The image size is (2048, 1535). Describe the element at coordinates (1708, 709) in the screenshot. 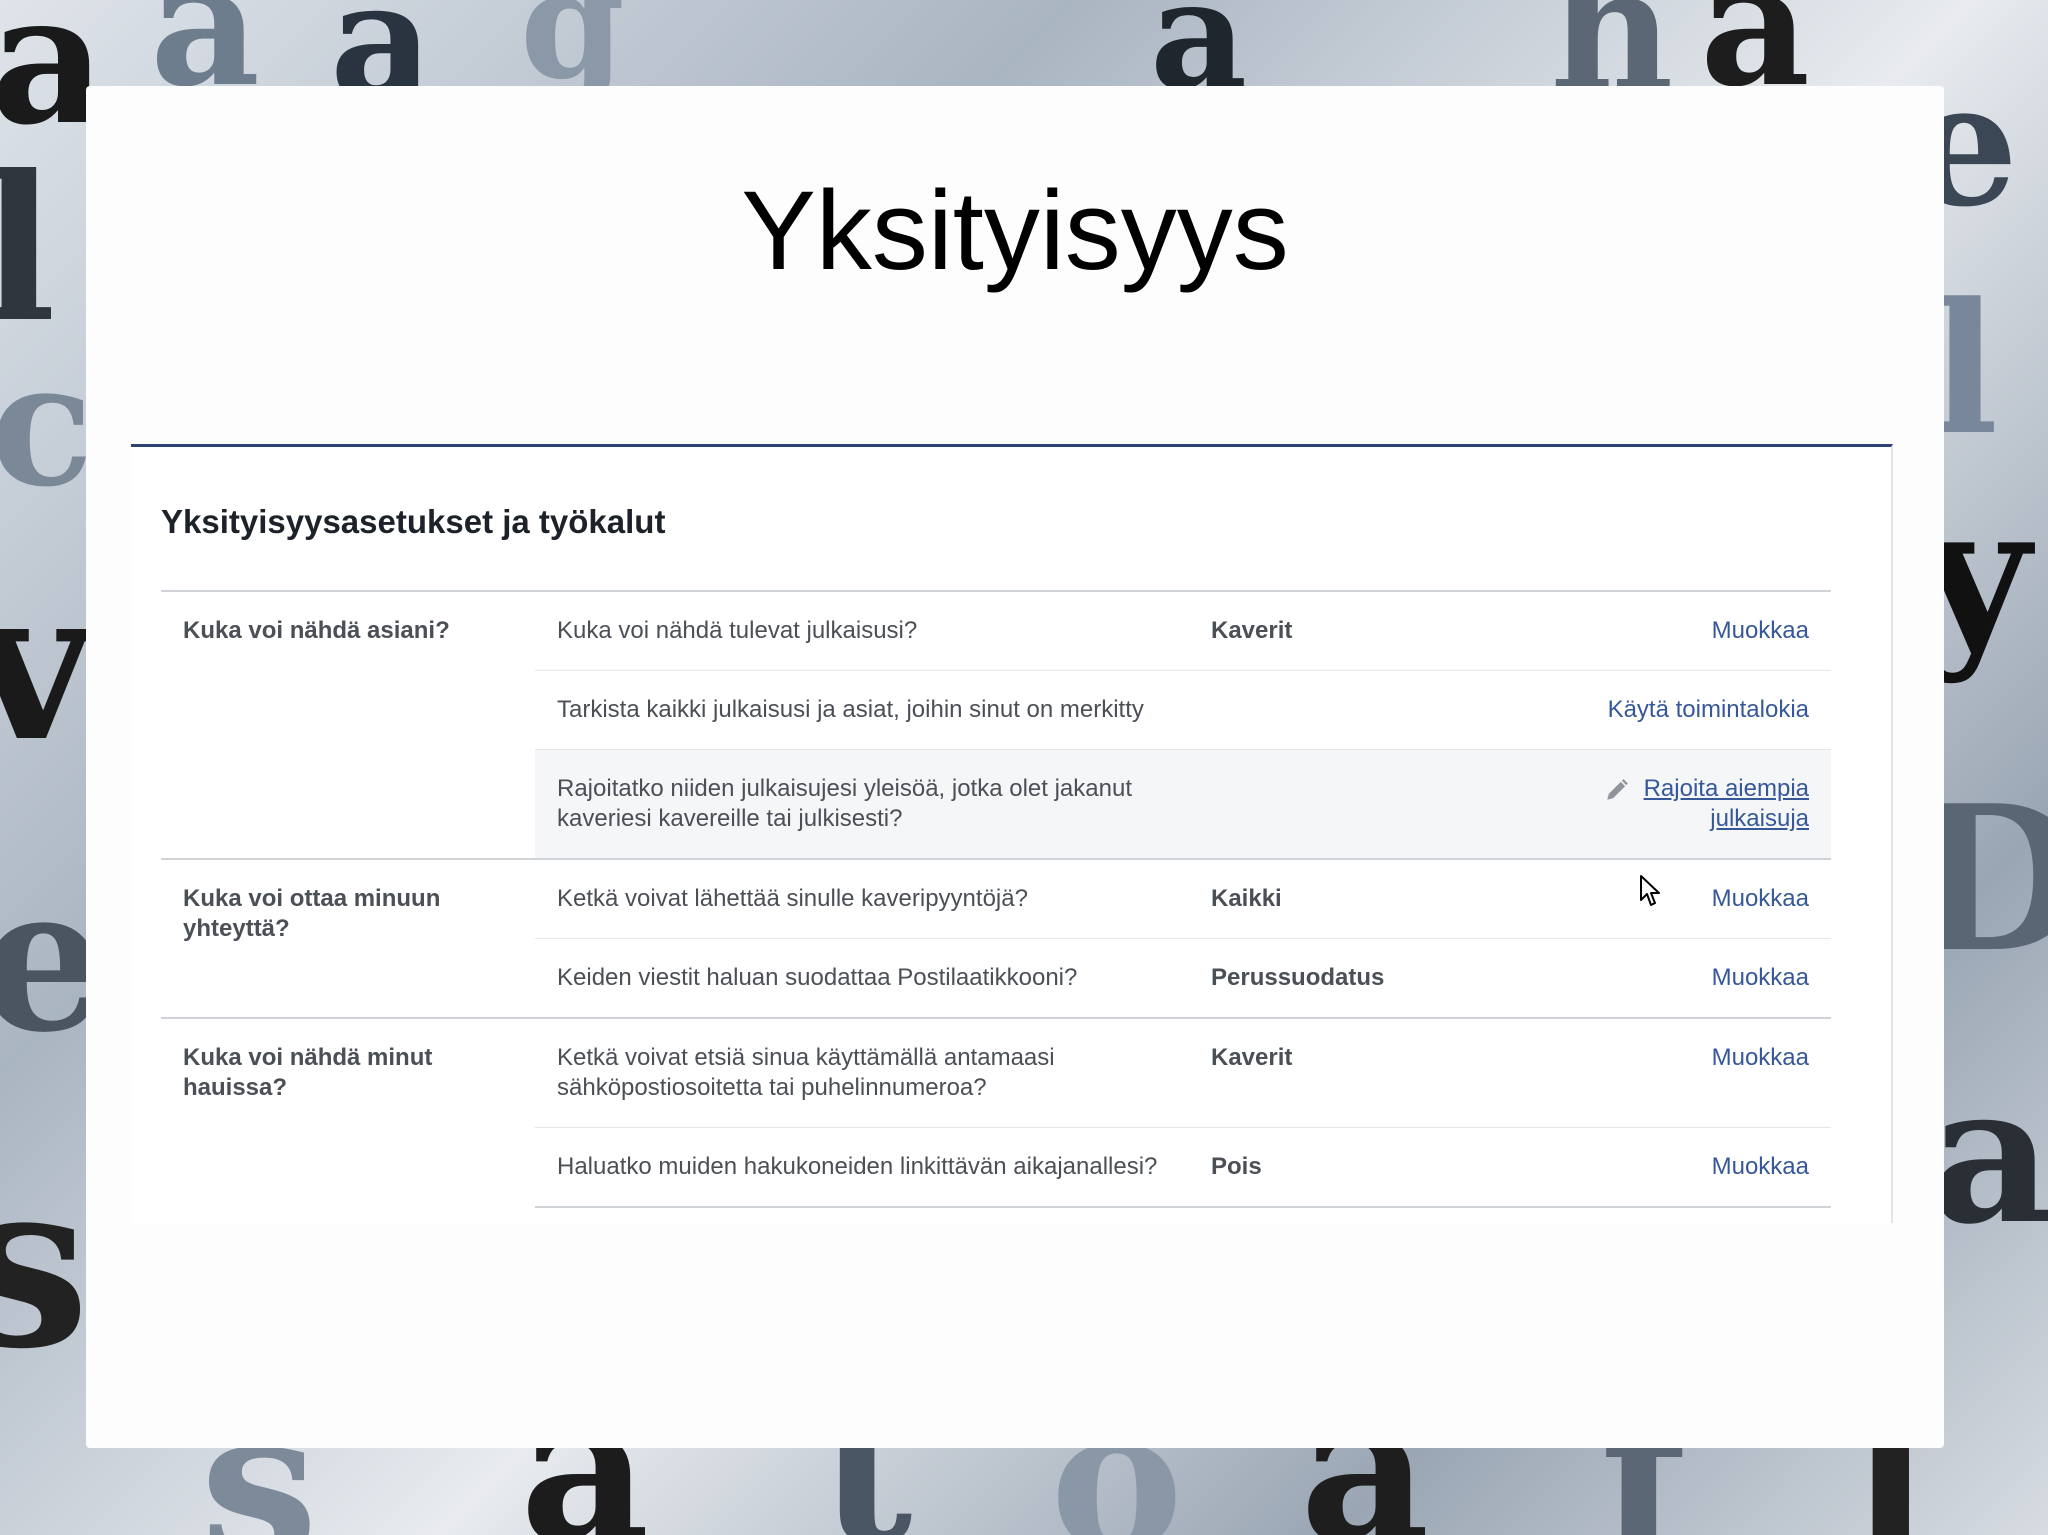

I see `activity-log-link: Käytä toimintalokia` at that location.